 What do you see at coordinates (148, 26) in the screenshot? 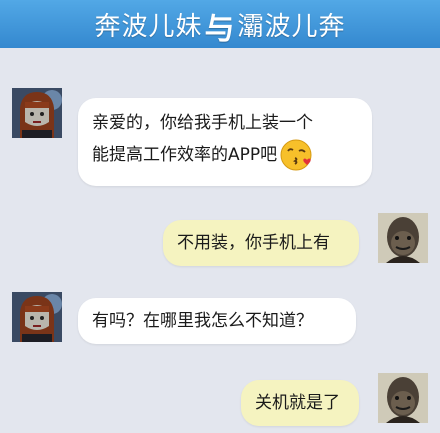
I see `title-left-name: 奔波儿妹` at bounding box center [148, 26].